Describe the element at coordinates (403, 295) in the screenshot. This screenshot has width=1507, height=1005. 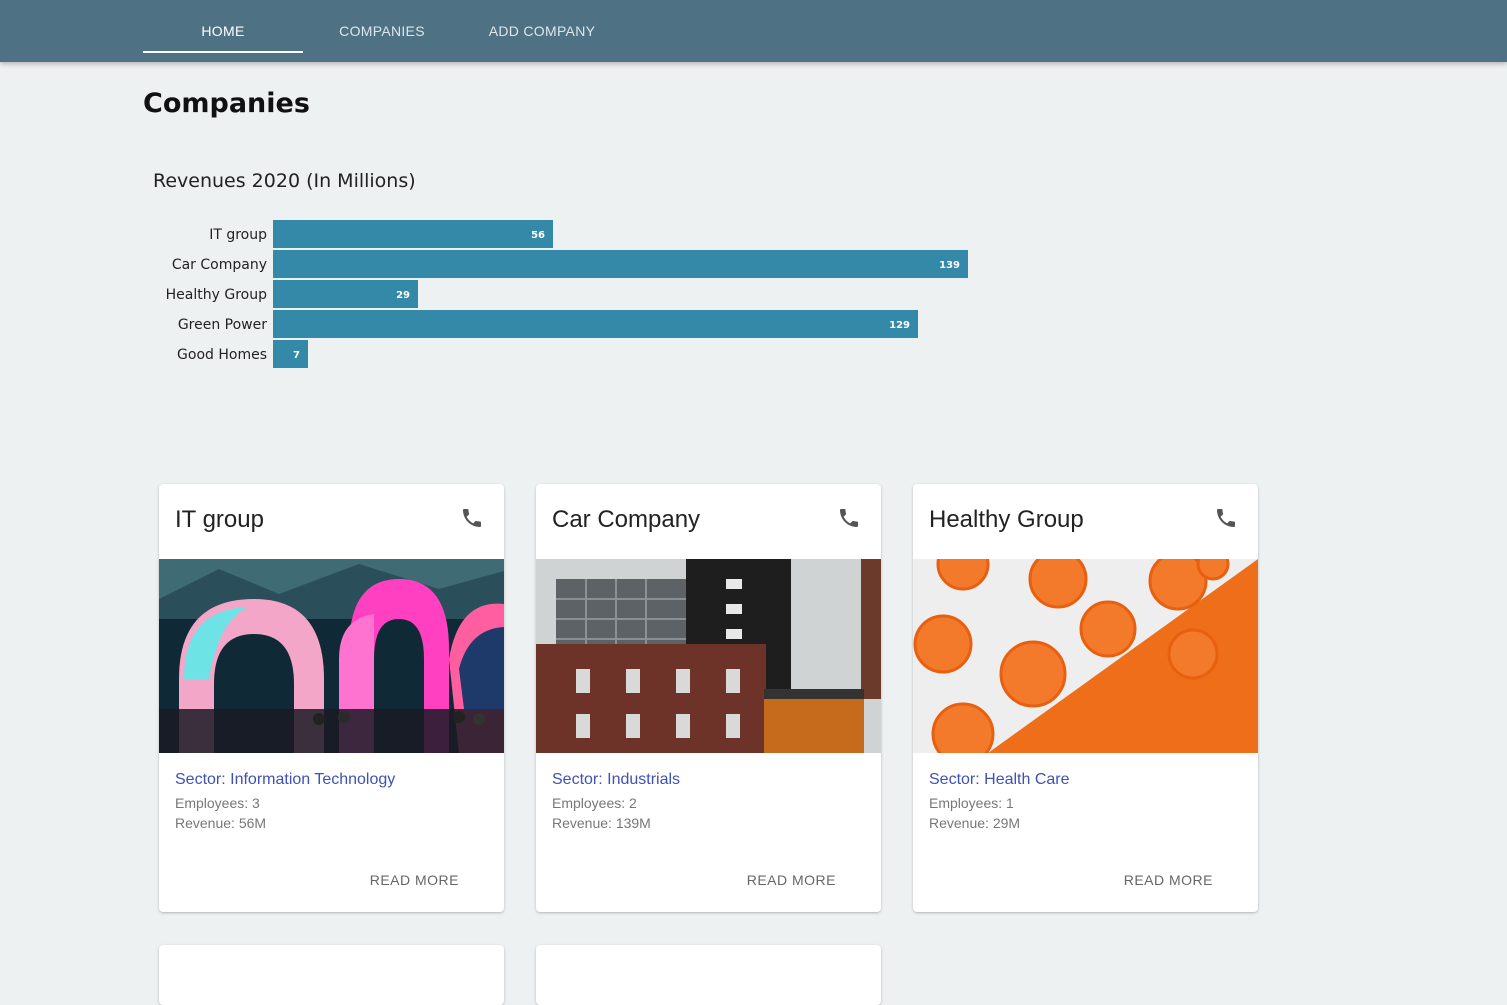
I see `chart-value-label: 29` at that location.